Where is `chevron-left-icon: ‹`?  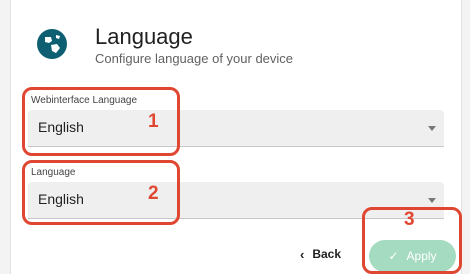 chevron-left-icon: ‹ is located at coordinates (302, 254).